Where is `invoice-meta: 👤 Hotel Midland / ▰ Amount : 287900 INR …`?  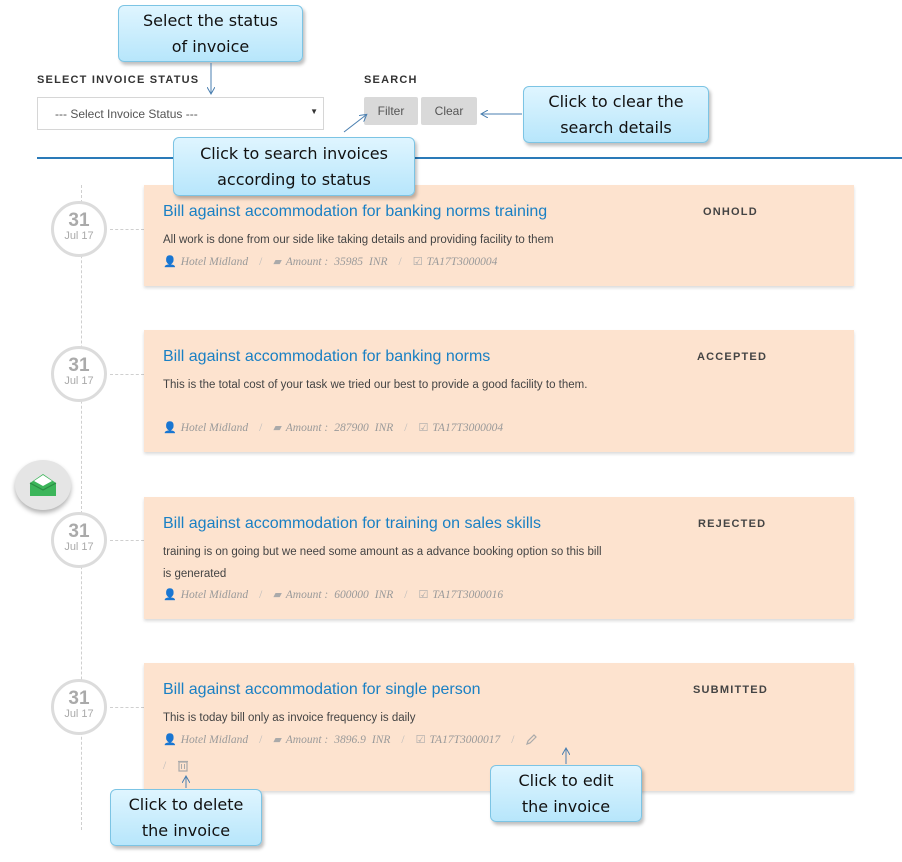
invoice-meta: 👤 Hotel Midland / ▰ Amount : 287900 INR … is located at coordinates (333, 427).